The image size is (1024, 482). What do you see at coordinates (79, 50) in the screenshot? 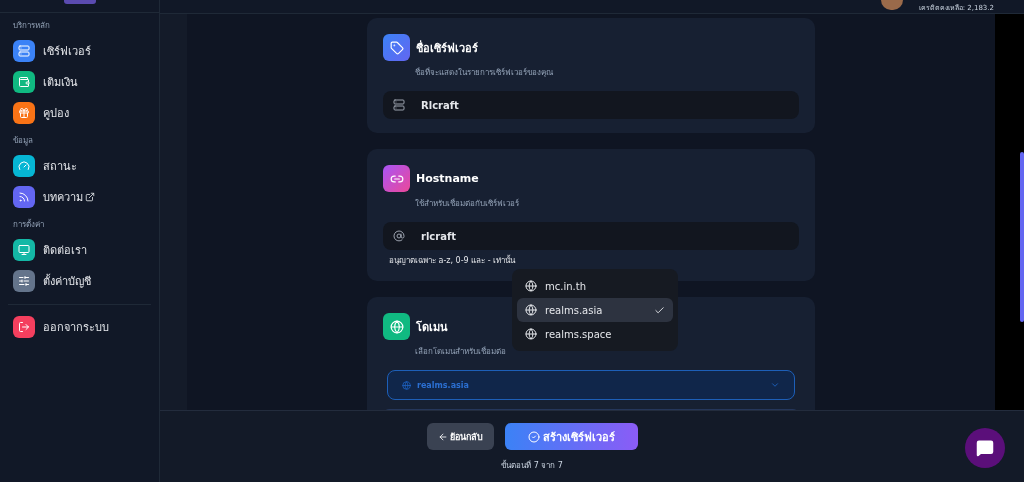
I see `sidebar-item: เซิร์ฟเวอร์` at bounding box center [79, 50].